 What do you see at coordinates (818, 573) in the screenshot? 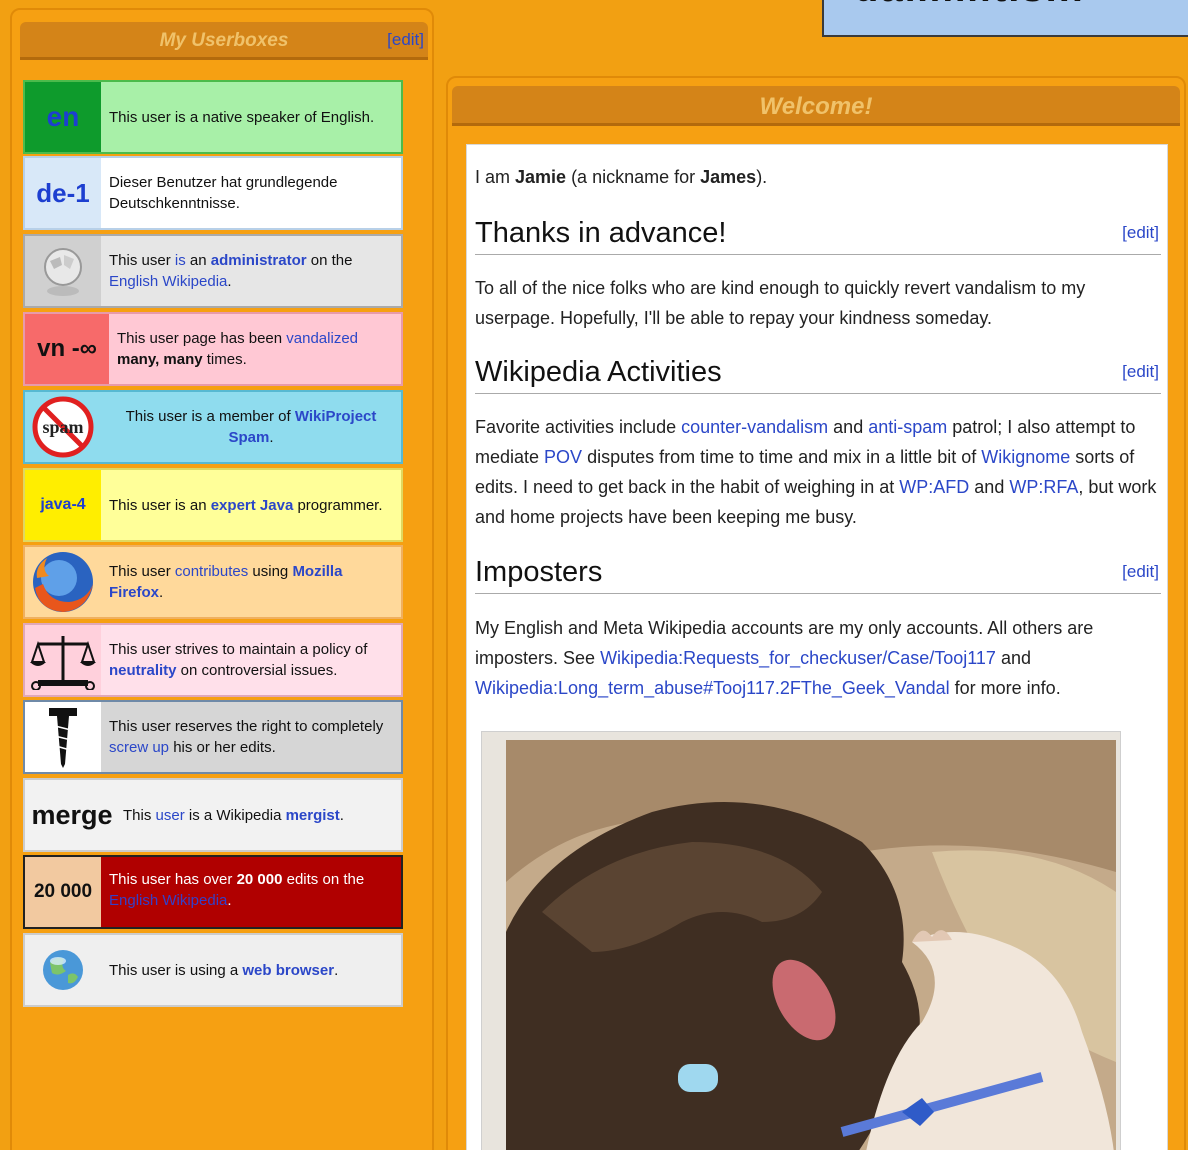
I see `section-heading-imposters: Imposters [edit]` at bounding box center [818, 573].